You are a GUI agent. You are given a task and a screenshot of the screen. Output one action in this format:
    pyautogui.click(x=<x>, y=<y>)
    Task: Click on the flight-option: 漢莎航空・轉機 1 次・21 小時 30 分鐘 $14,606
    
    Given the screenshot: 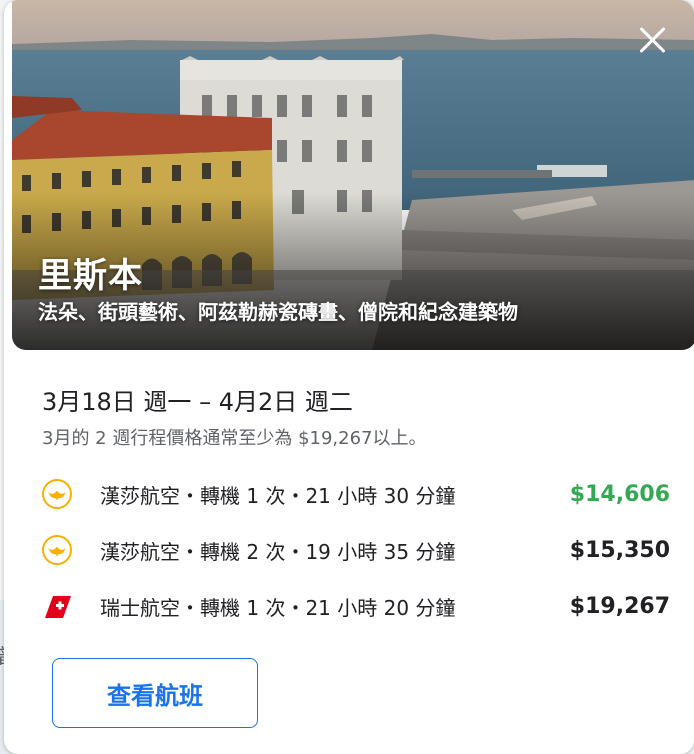 What is the action you would take?
    pyautogui.click(x=355, y=494)
    